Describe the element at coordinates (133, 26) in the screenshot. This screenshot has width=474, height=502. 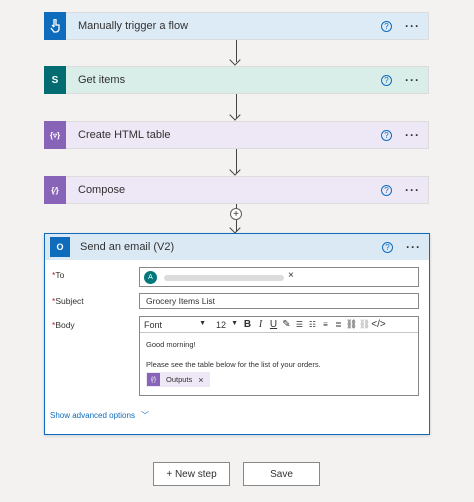
I see `step-title: Manually trigger a flow` at that location.